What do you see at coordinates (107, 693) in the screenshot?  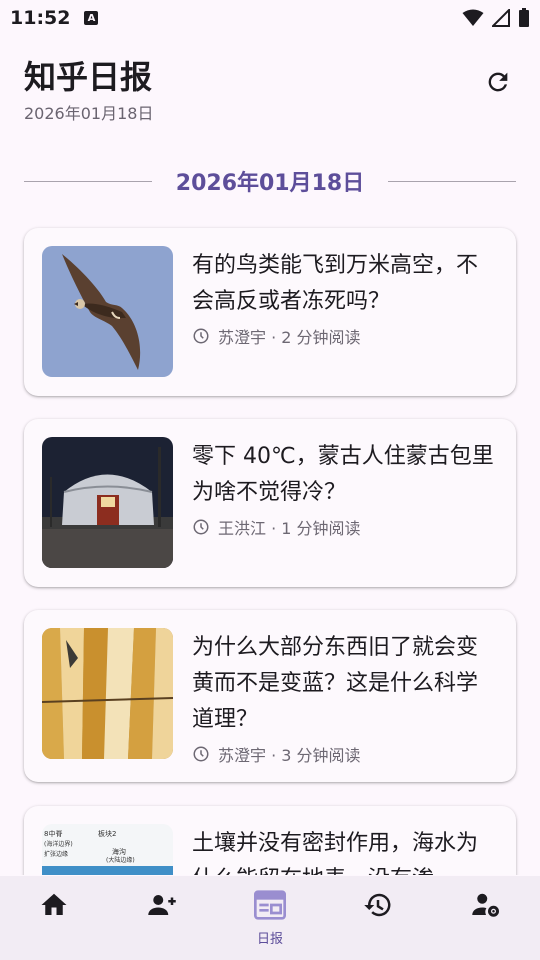 I see `yellowed-boards-image` at bounding box center [107, 693].